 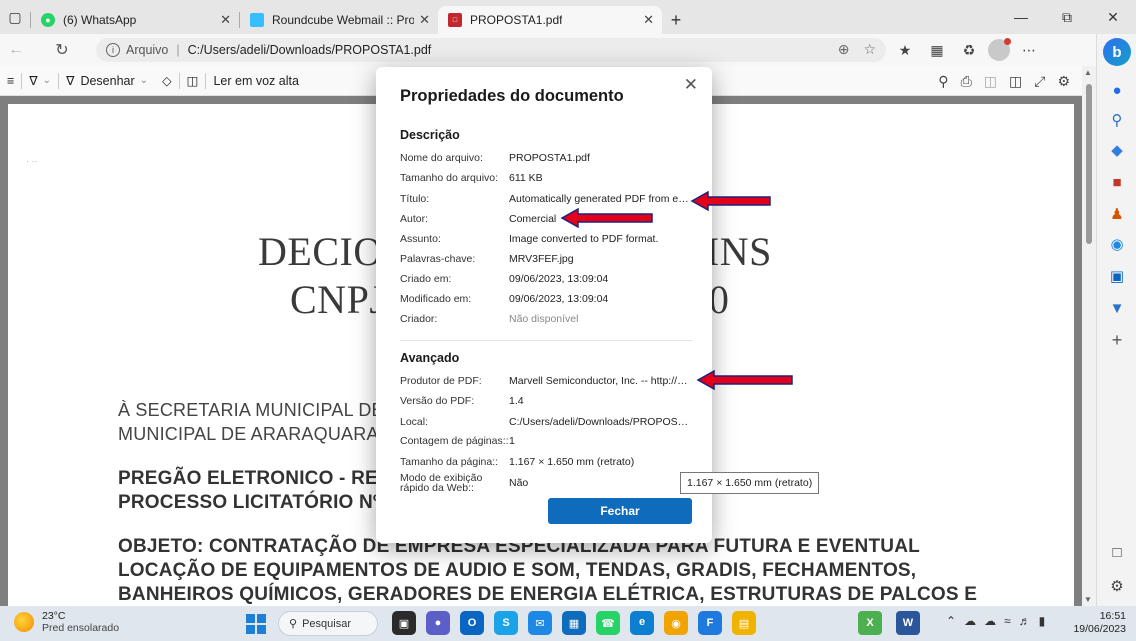 I want to click on windows-start-icon, so click(x=256, y=624).